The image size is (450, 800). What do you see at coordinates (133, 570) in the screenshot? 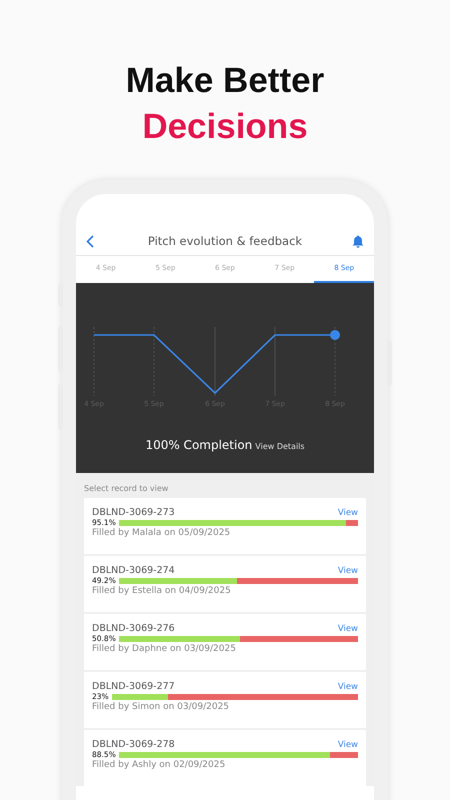
I see `record-code: DBLND-3069-274` at bounding box center [133, 570].